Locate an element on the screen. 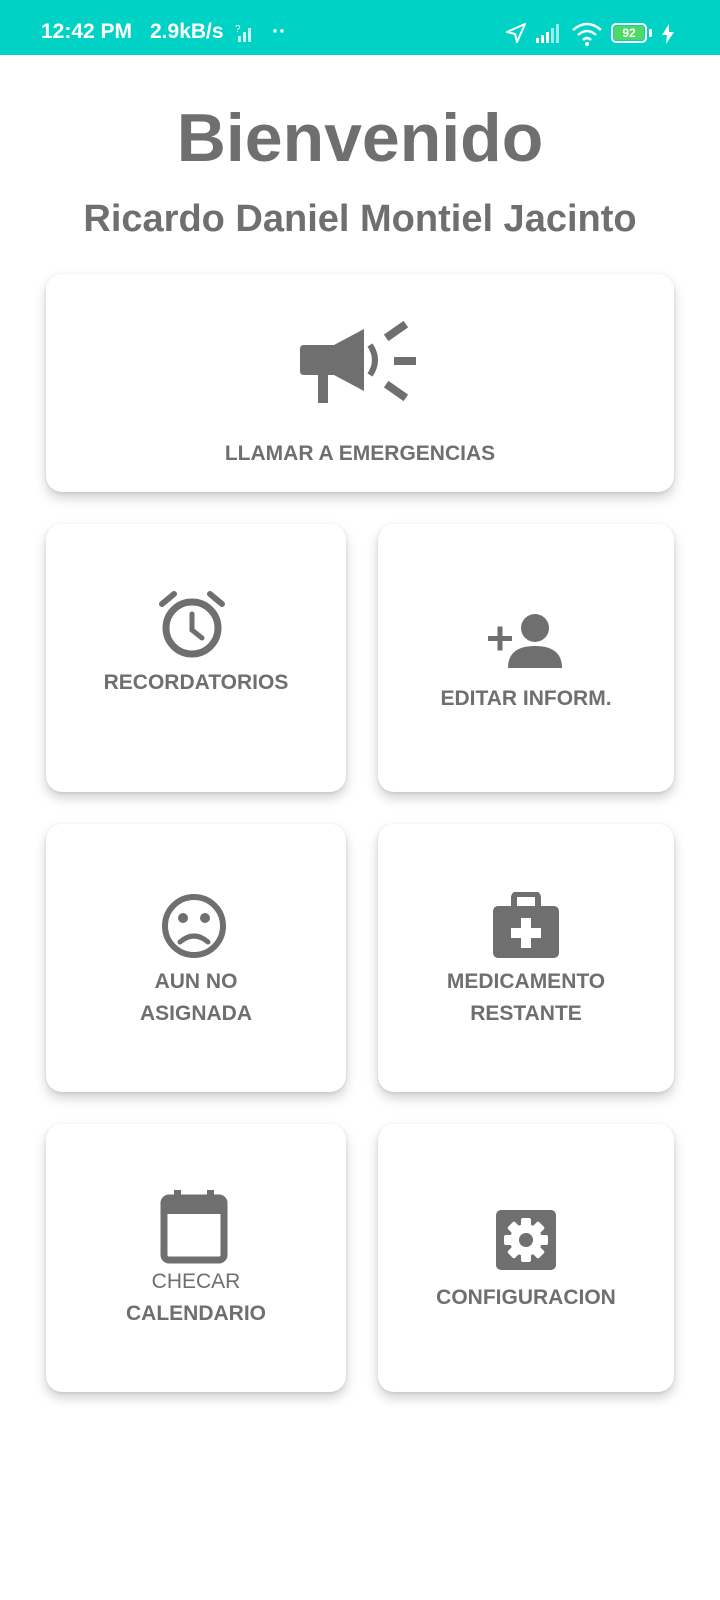 This screenshot has height=1600, width=720. emergency-call-button: LLAMAR A EMERGENCIAS is located at coordinates (360, 383).